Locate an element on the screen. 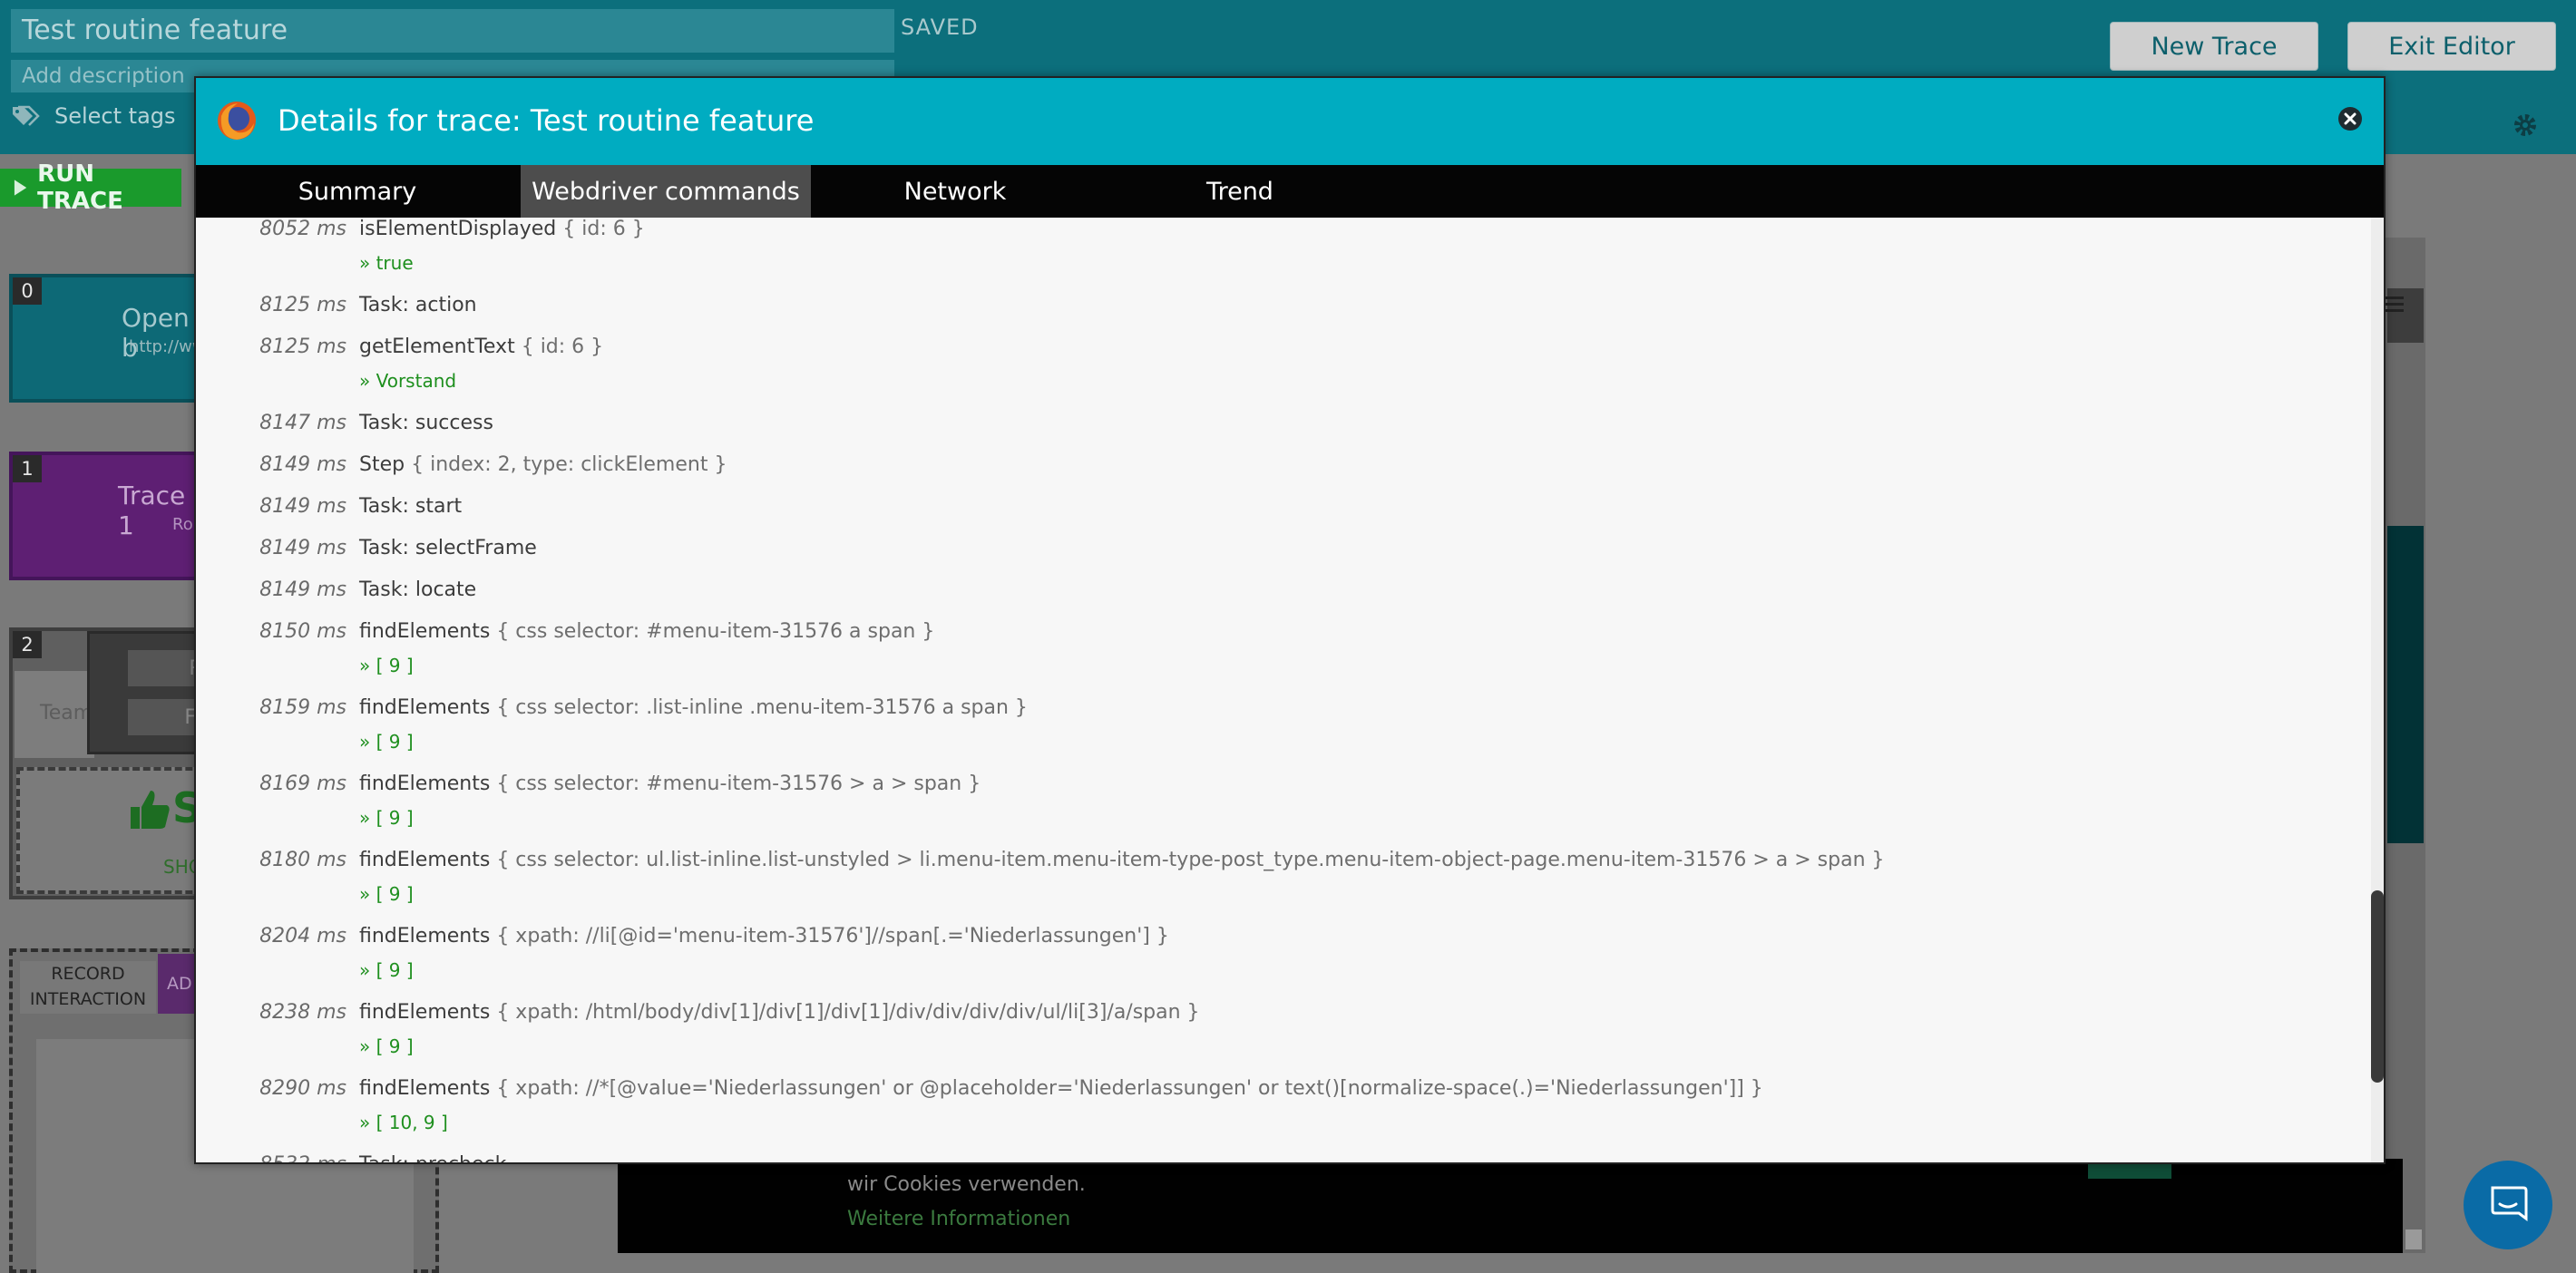 The image size is (2576, 1273). step-index: 1 is located at coordinates (27, 468).